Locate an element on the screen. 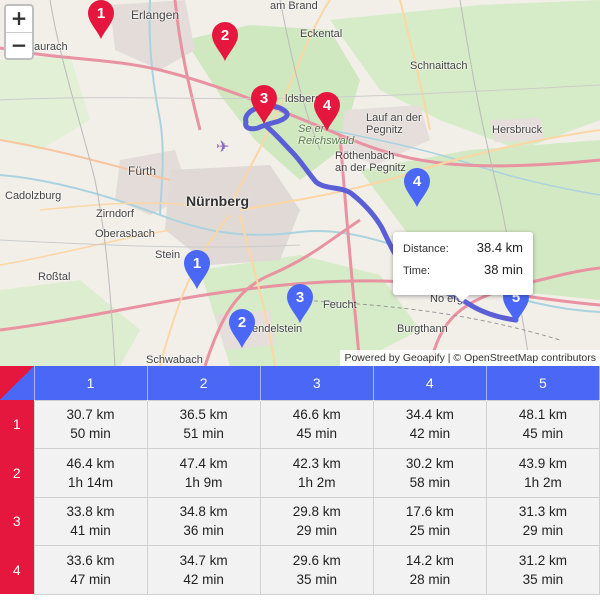 The image size is (600, 600). blue-marker-2: 2 is located at coordinates (242, 329).